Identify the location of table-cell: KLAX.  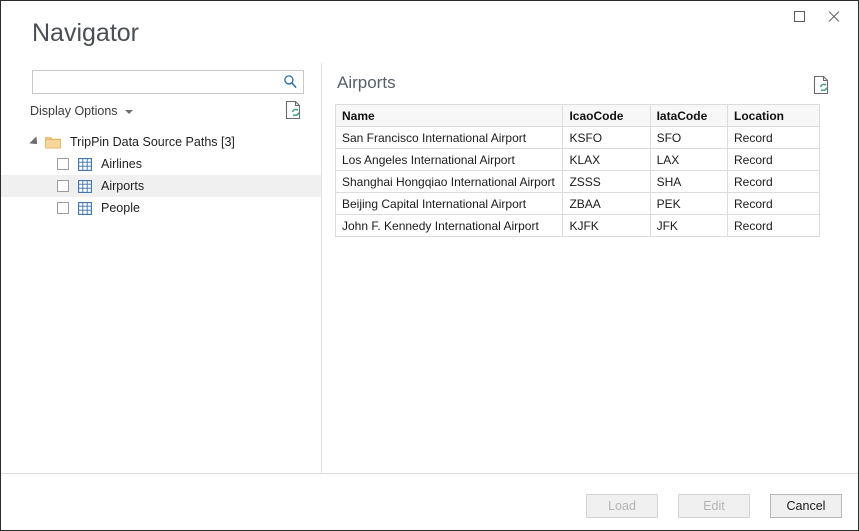
(606, 159).